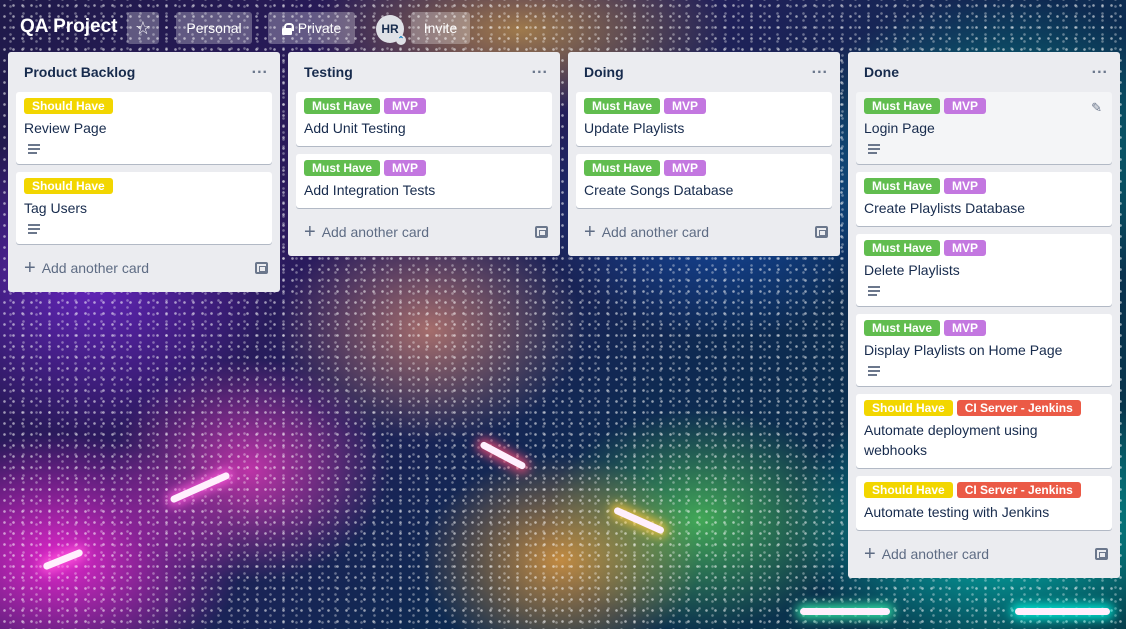  What do you see at coordinates (984, 270) in the screenshot?
I see `card: Must Have MVP Delete Playlists` at bounding box center [984, 270].